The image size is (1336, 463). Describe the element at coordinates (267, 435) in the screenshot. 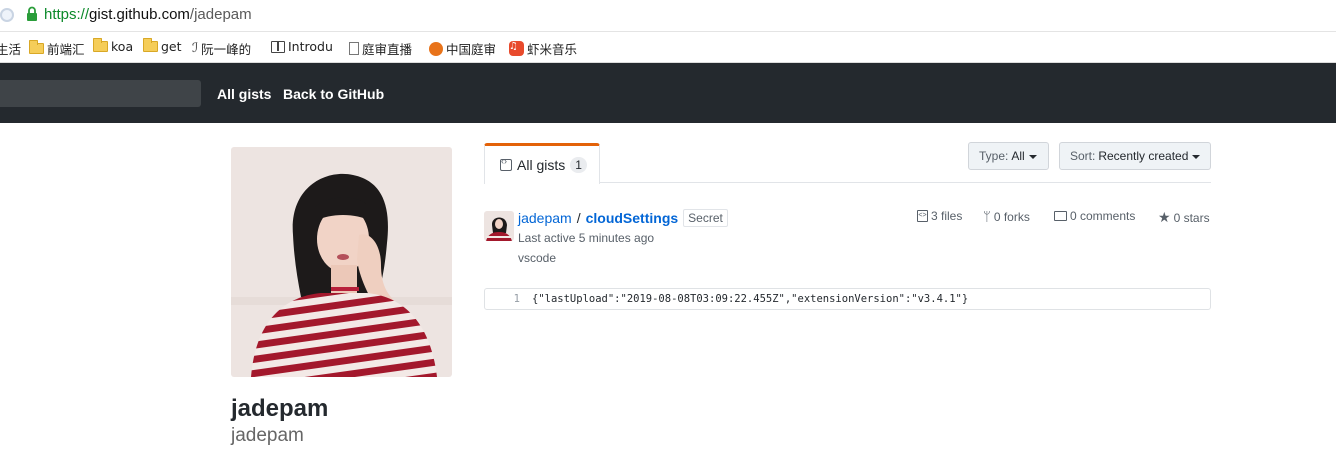

I see `profile-login: jadepam` at that location.